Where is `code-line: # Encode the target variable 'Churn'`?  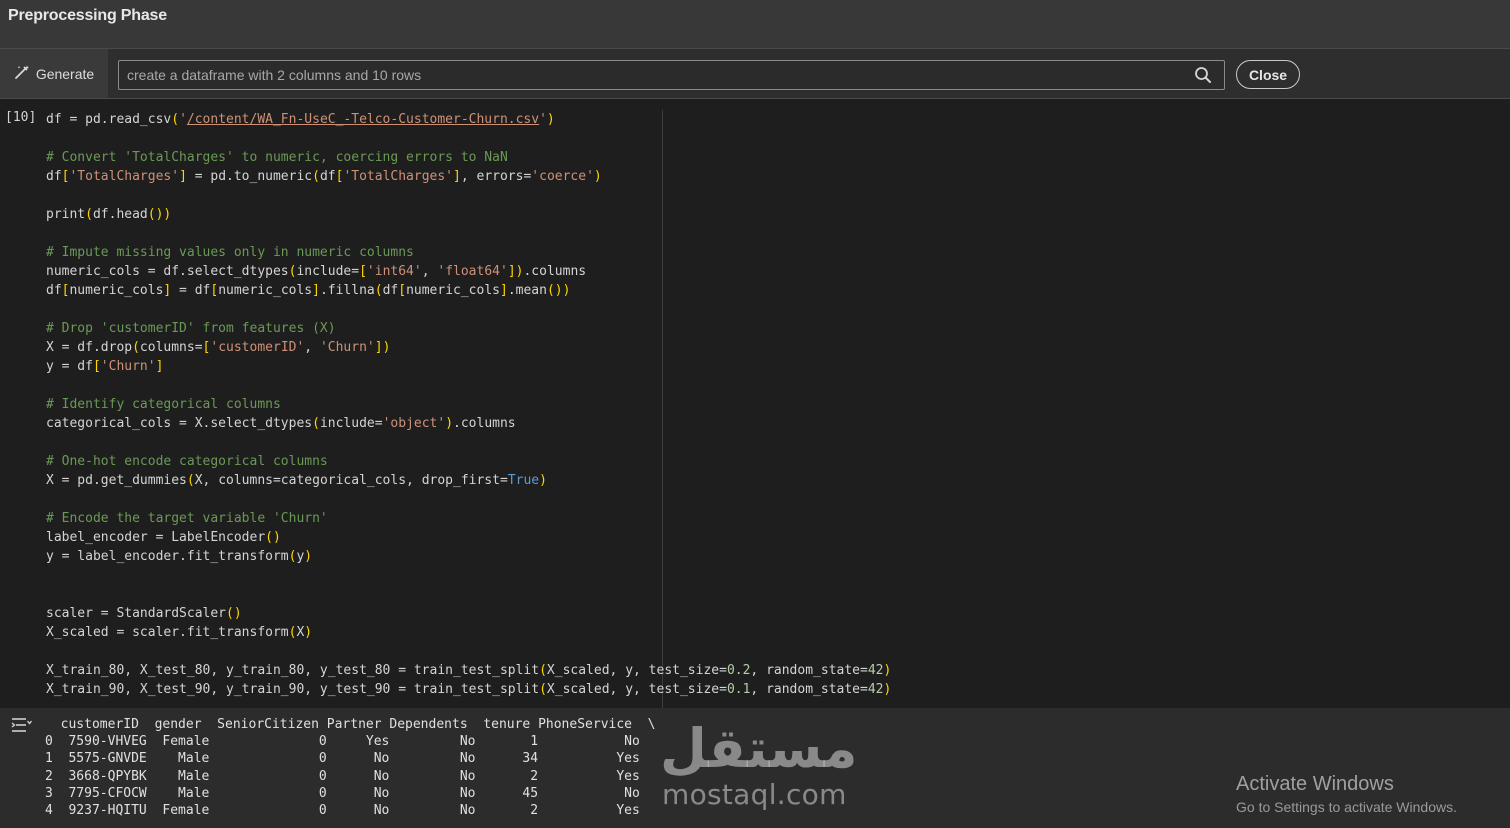 code-line: # Encode the target variable 'Churn' is located at coordinates (468, 518).